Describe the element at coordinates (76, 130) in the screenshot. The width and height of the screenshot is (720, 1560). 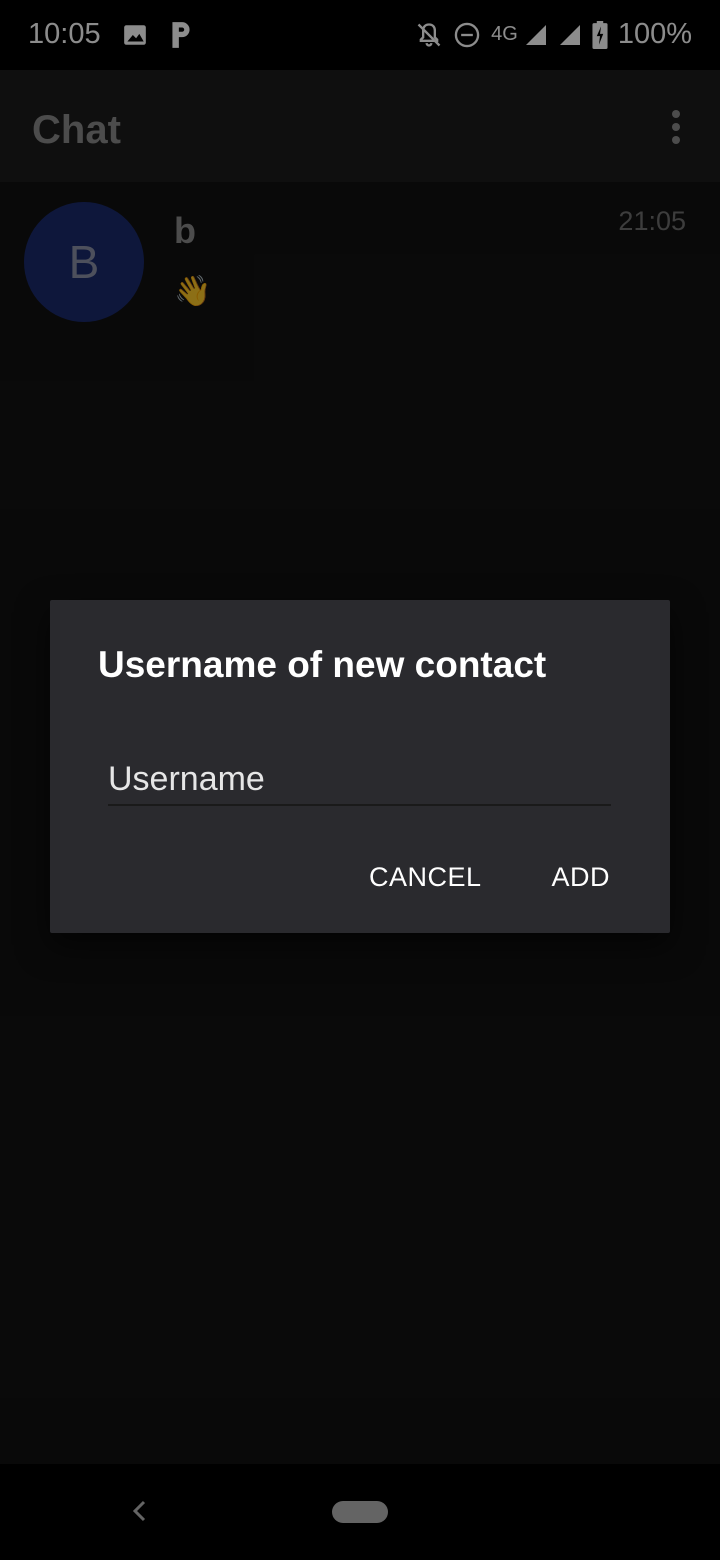
I see `app-title: Chat` at that location.